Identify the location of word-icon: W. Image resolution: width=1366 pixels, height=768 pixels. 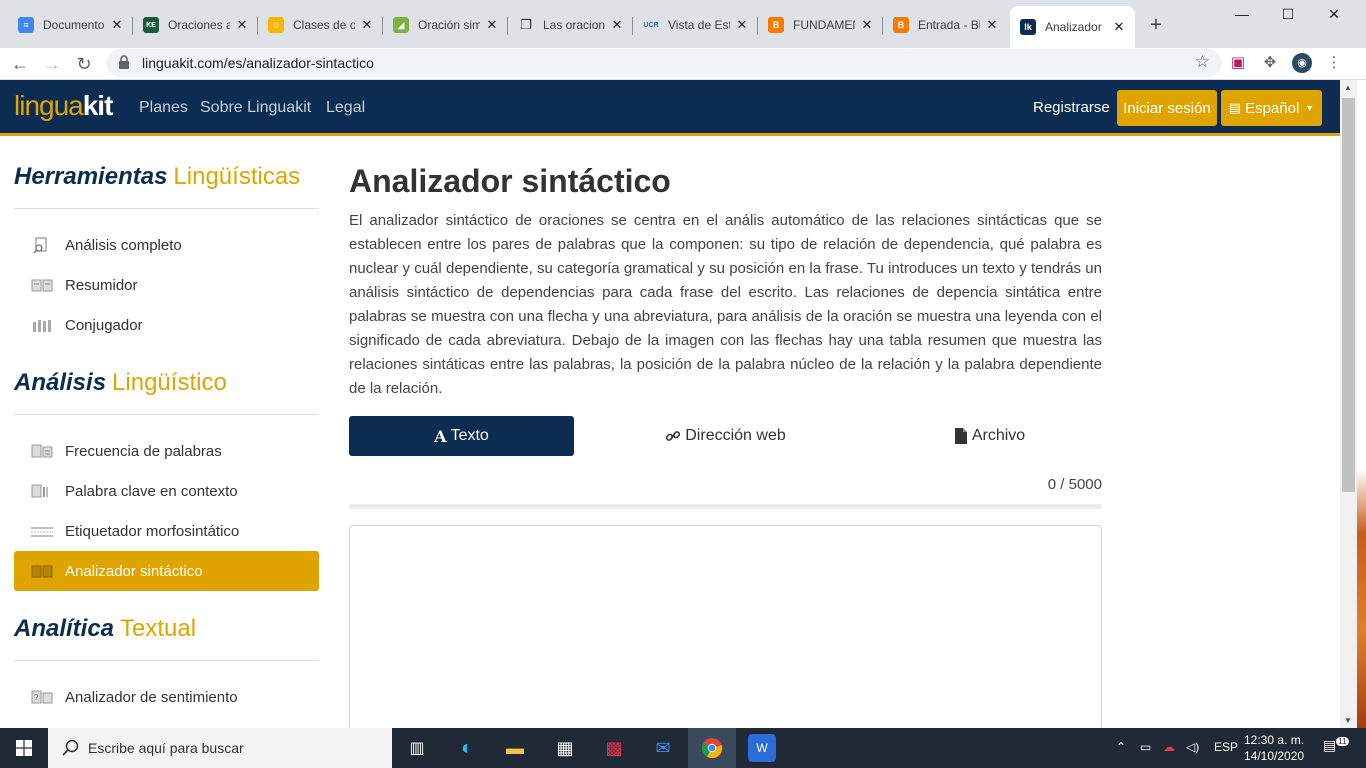
(762, 748).